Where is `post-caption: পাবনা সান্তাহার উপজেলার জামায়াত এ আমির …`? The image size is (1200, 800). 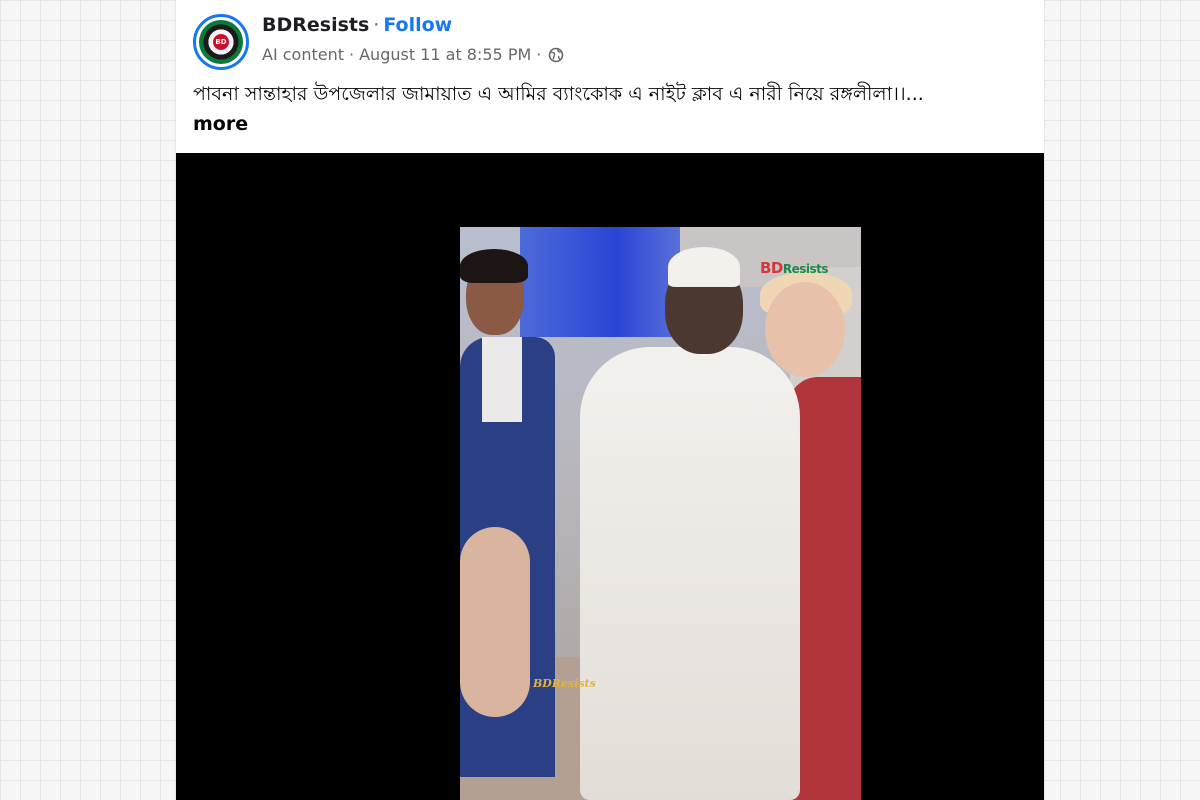
post-caption: পাবনা সান্তাহার উপজেলার জামায়াত এ আমির … is located at coordinates (558, 94).